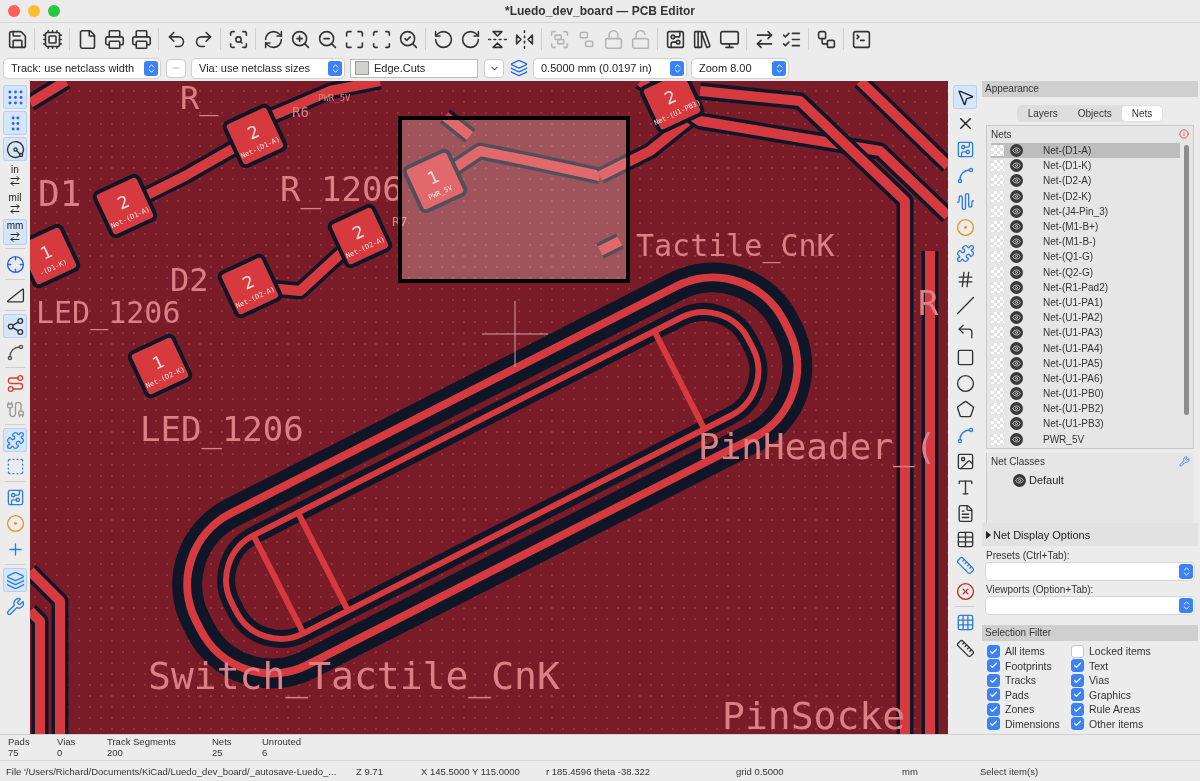  I want to click on net-row: Net-(D2-K), so click(1085, 196).